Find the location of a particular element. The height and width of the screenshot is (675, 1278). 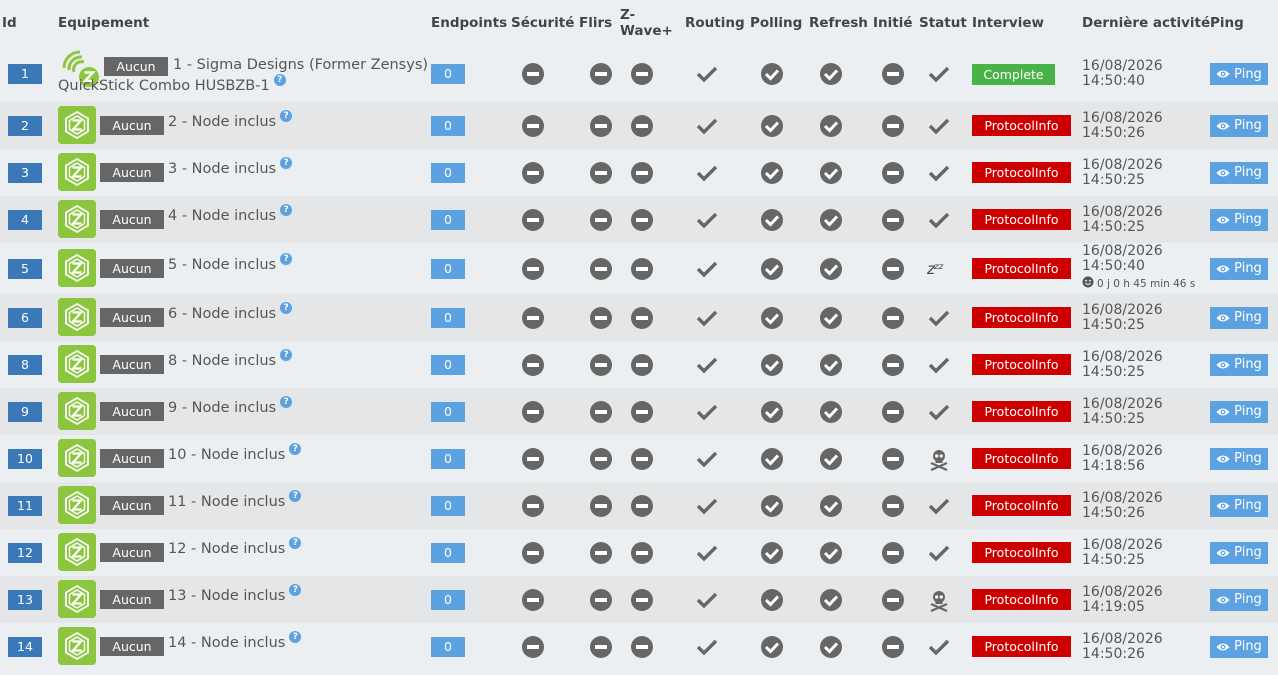

equipement-cell: Aucun 6 - Node inclus? is located at coordinates (242, 317).